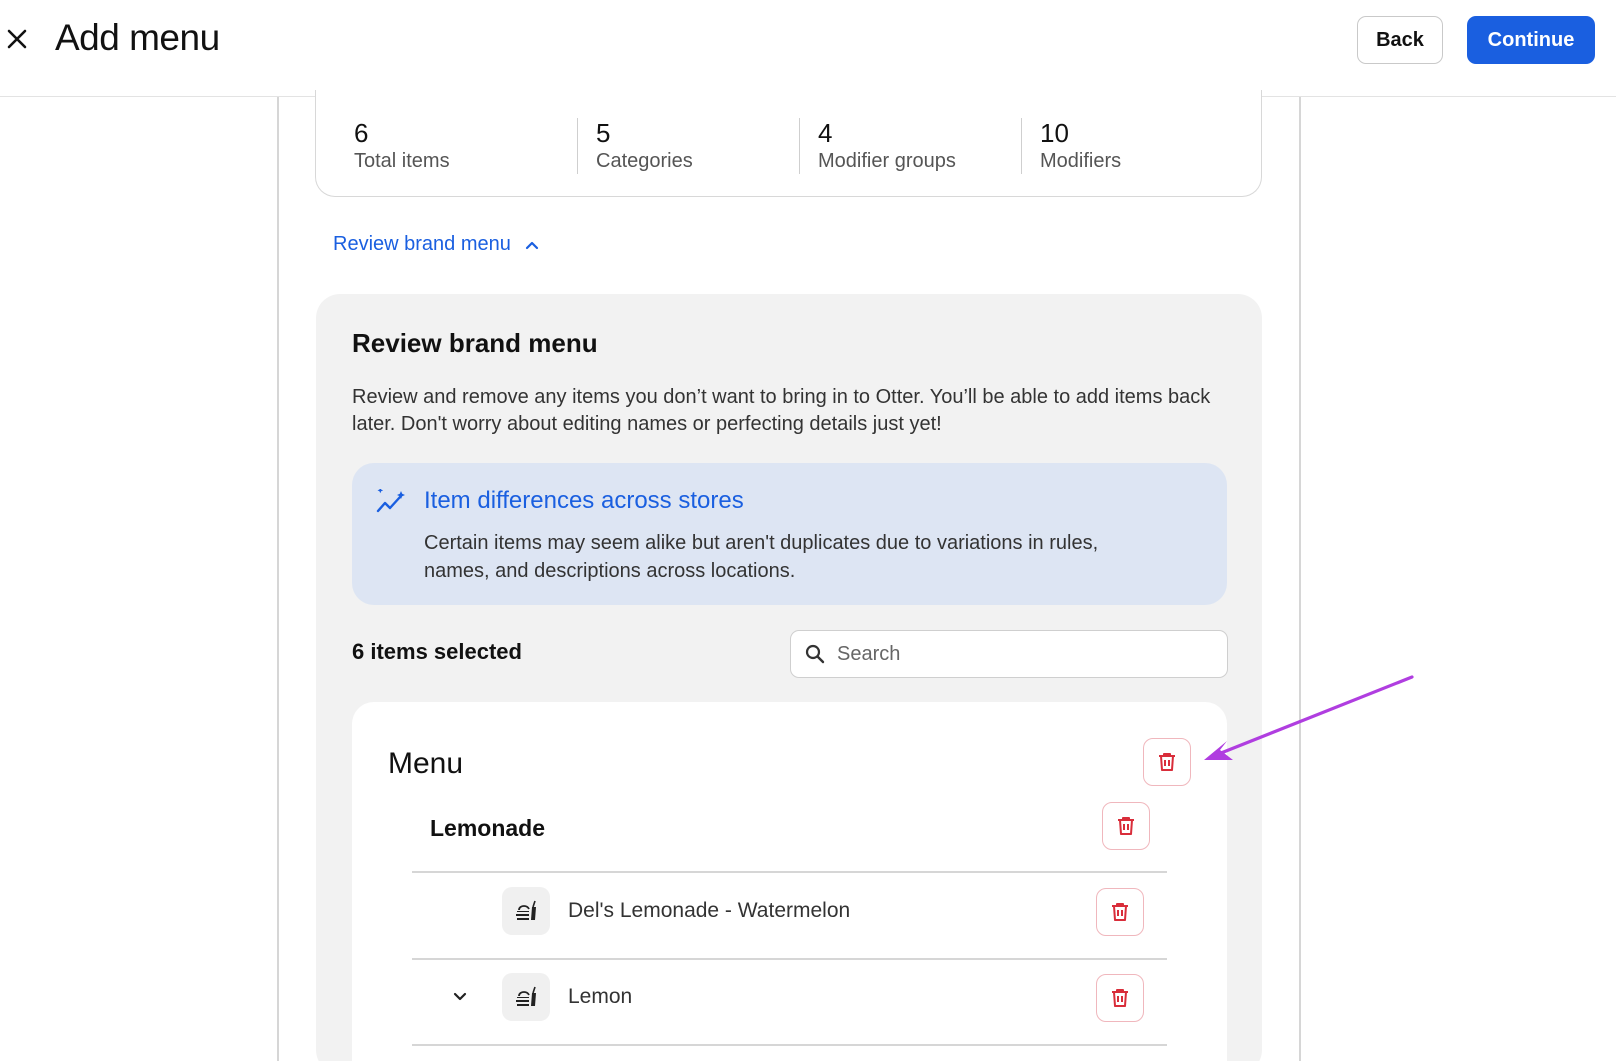 The image size is (1616, 1061). Describe the element at coordinates (402, 147) in the screenshot. I see `stat-total-items: 6 Total items` at that location.